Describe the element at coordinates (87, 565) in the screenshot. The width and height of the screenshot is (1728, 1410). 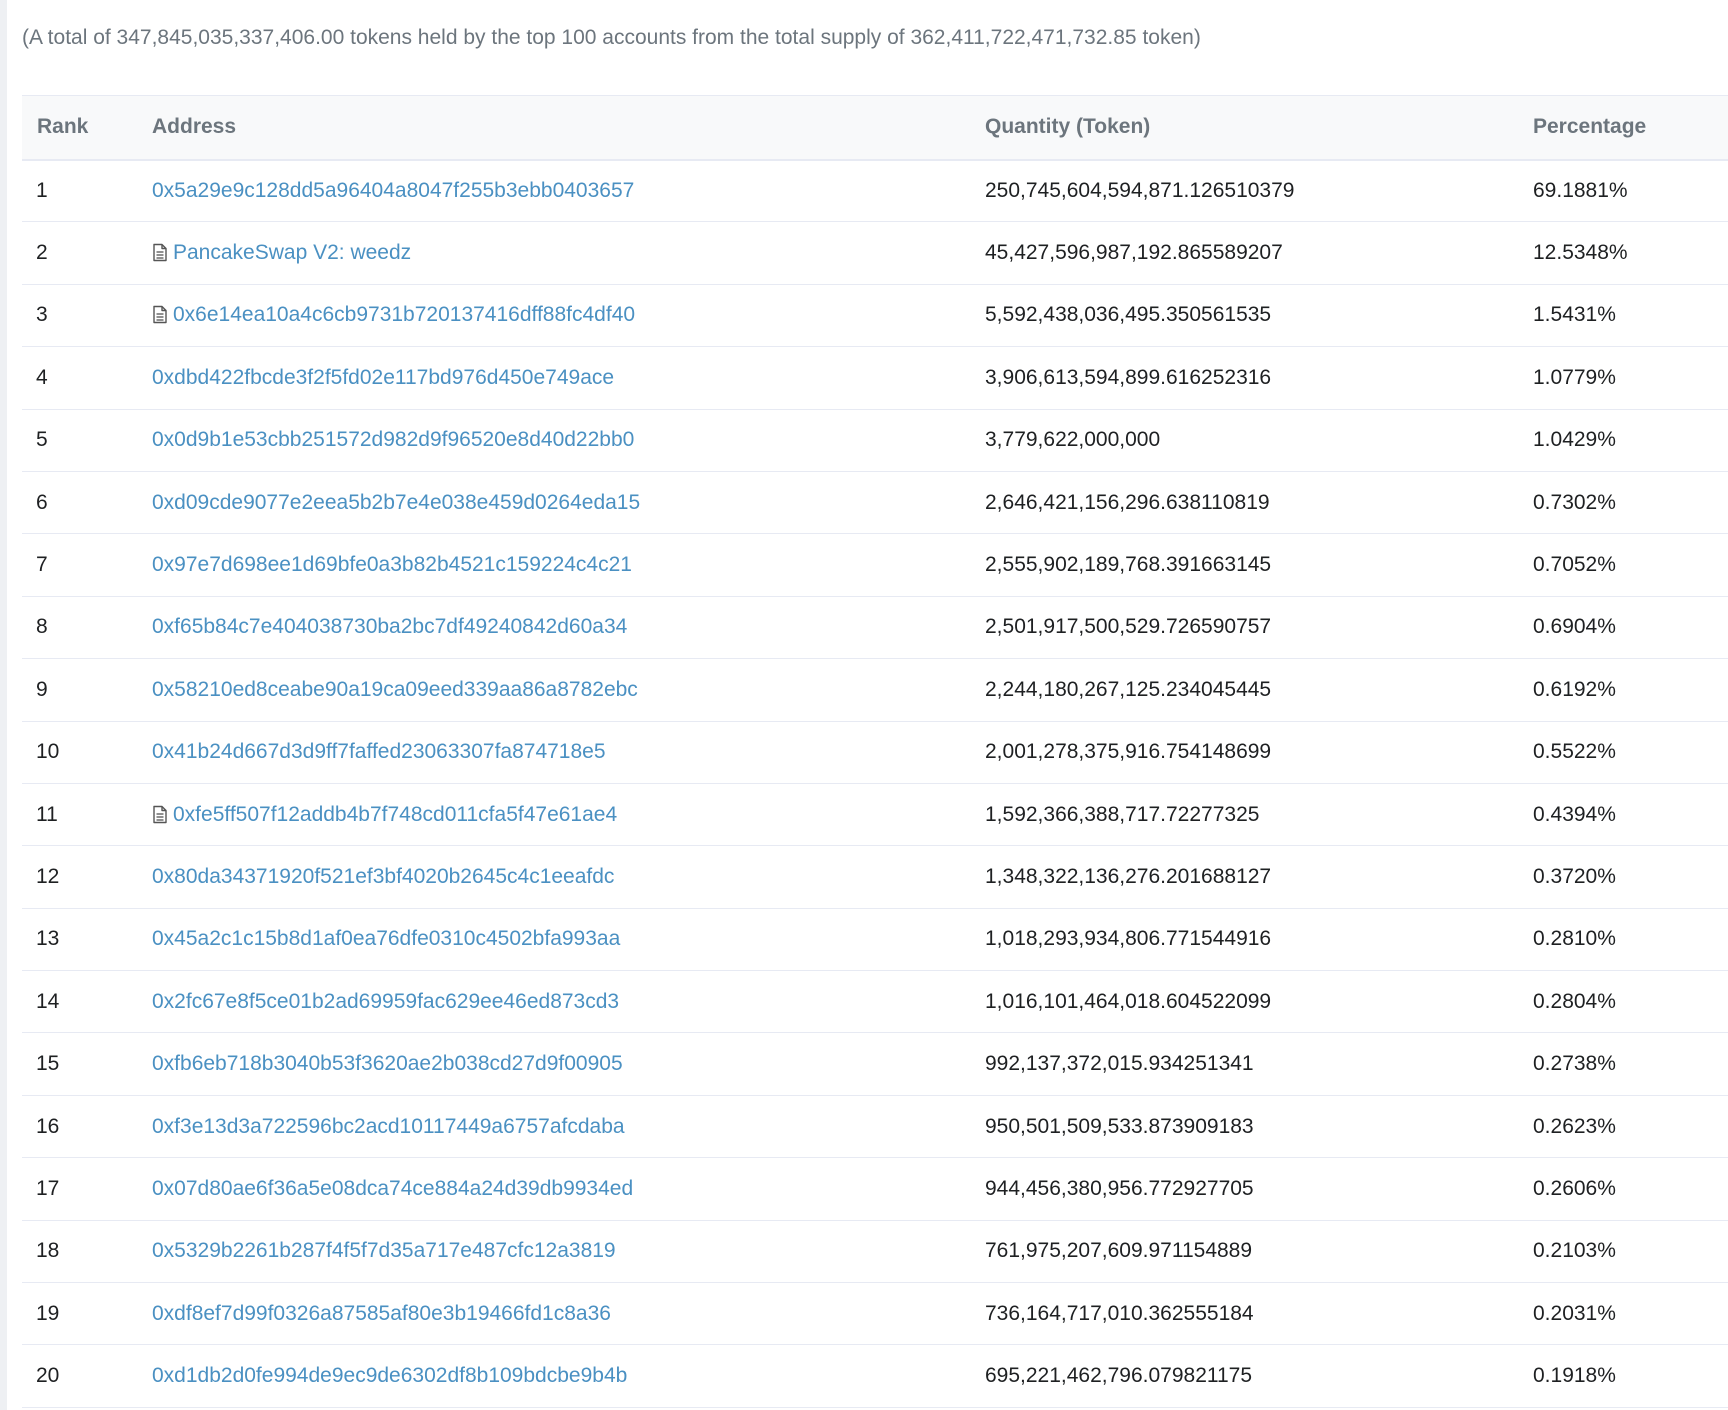
I see `rank-cell: 7` at that location.